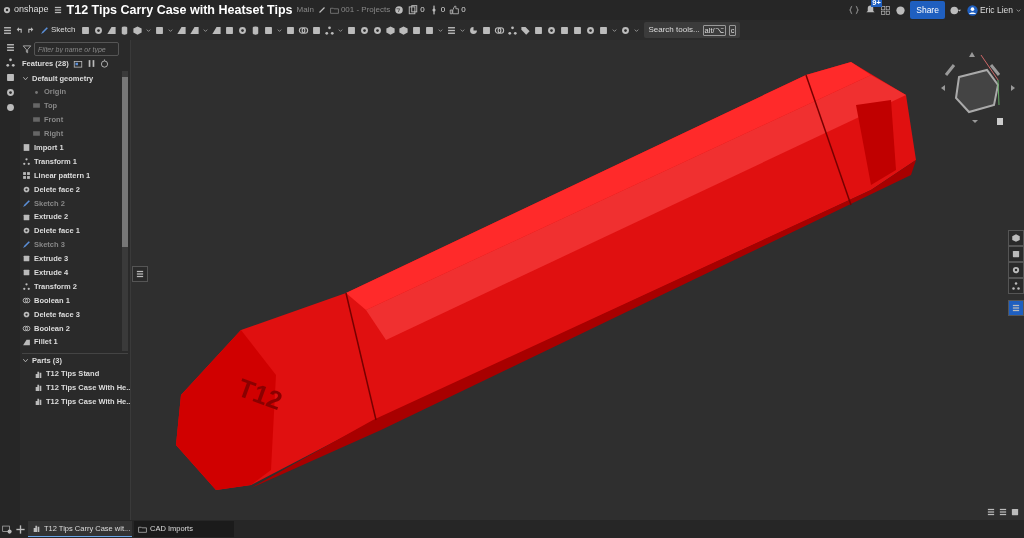  I want to click on branch-label: Main, so click(305, 10).